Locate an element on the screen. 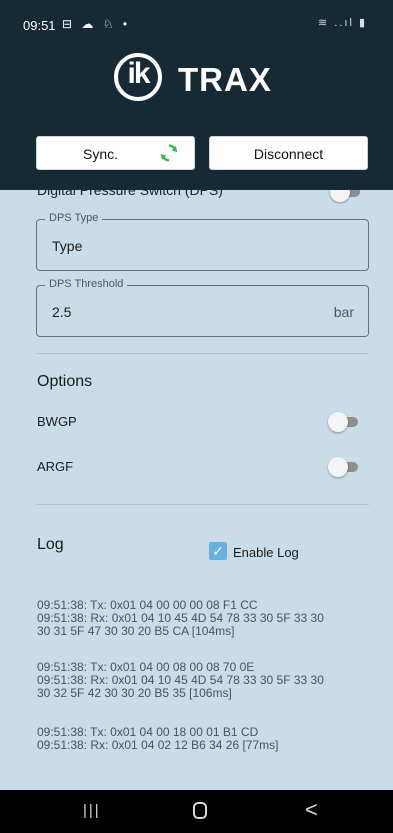 The height and width of the screenshot is (833, 393). ik-trax-logo: ik TRAX is located at coordinates (200, 78).